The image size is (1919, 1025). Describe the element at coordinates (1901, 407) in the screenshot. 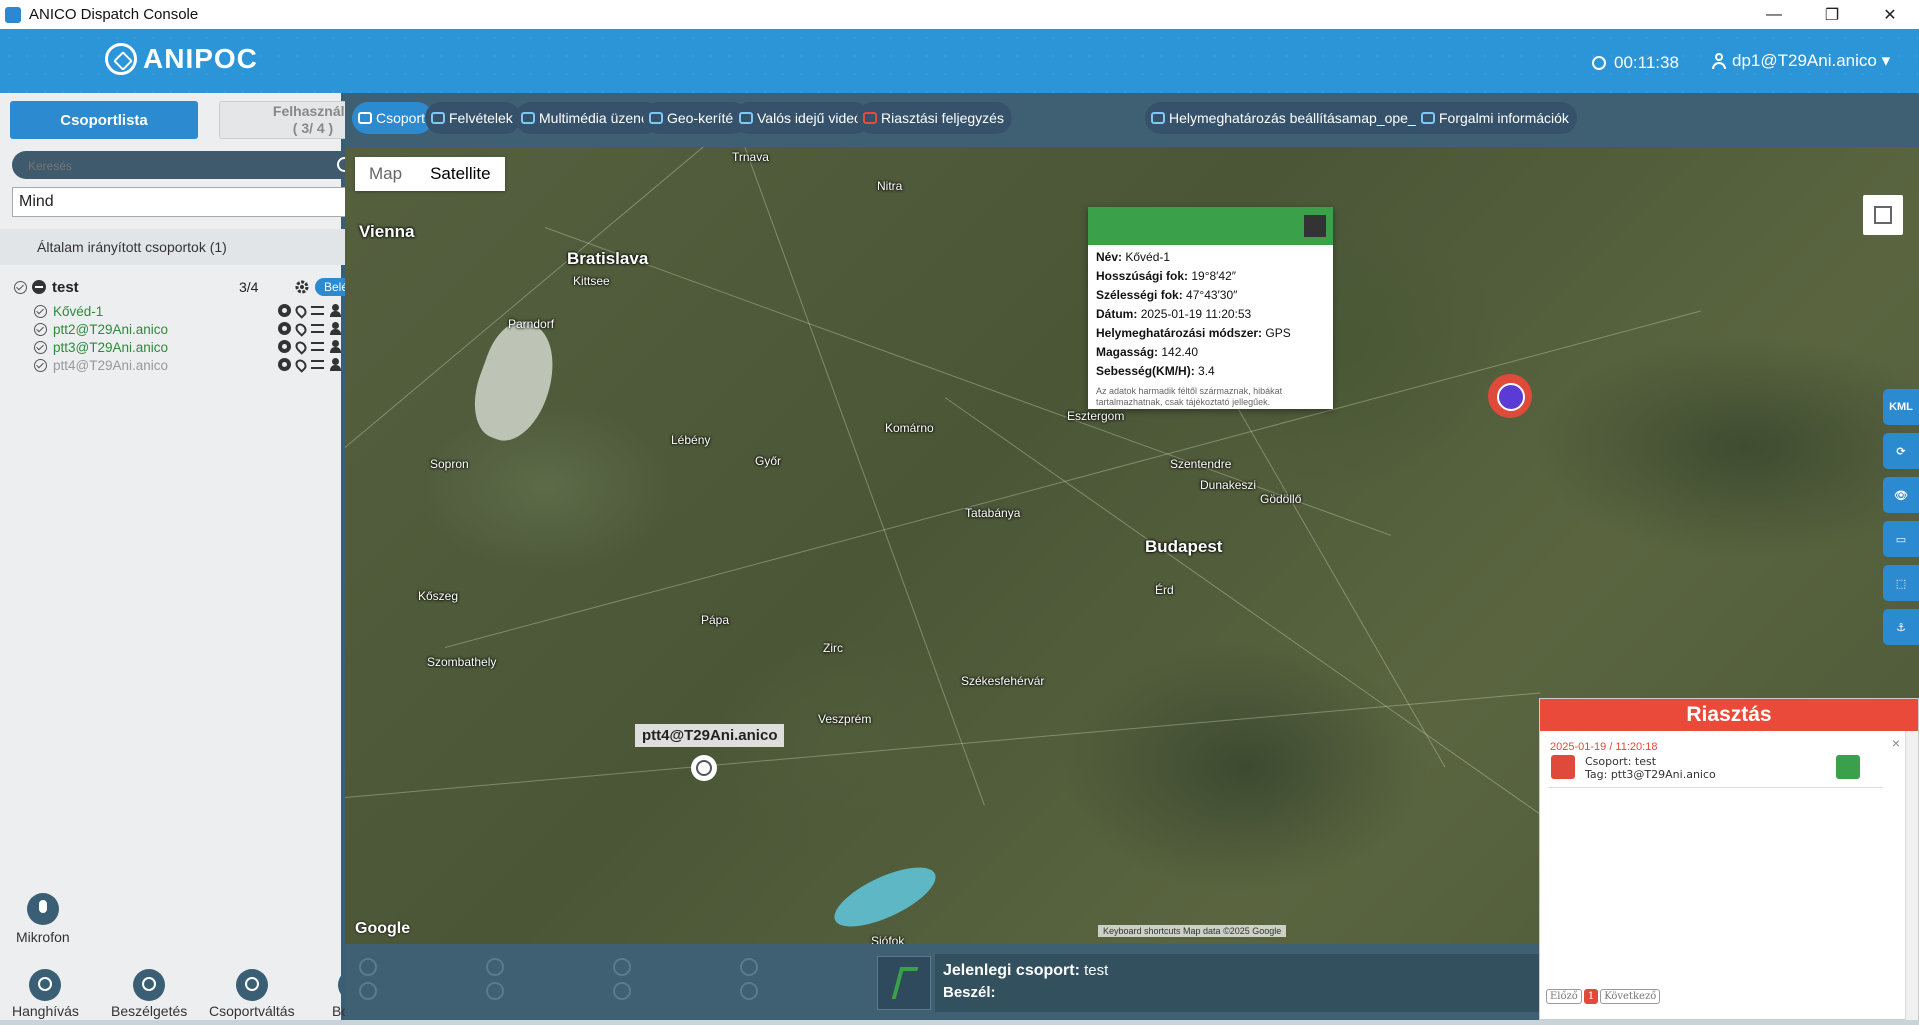

I see `kml-button: KML` at that location.